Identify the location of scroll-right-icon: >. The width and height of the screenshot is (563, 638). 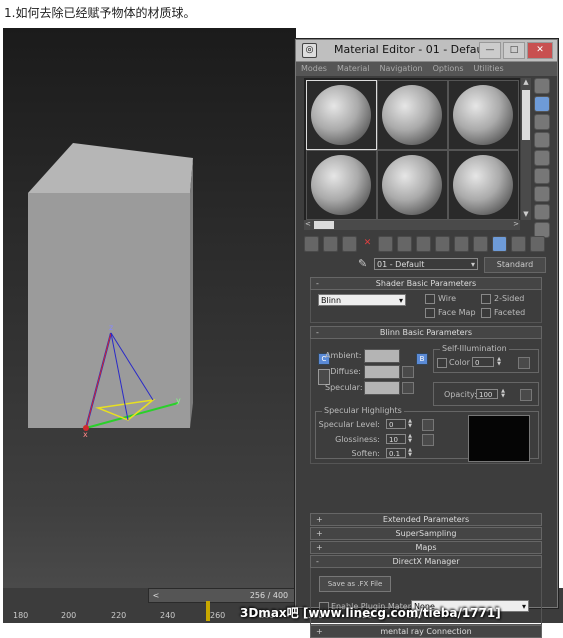
(516, 224).